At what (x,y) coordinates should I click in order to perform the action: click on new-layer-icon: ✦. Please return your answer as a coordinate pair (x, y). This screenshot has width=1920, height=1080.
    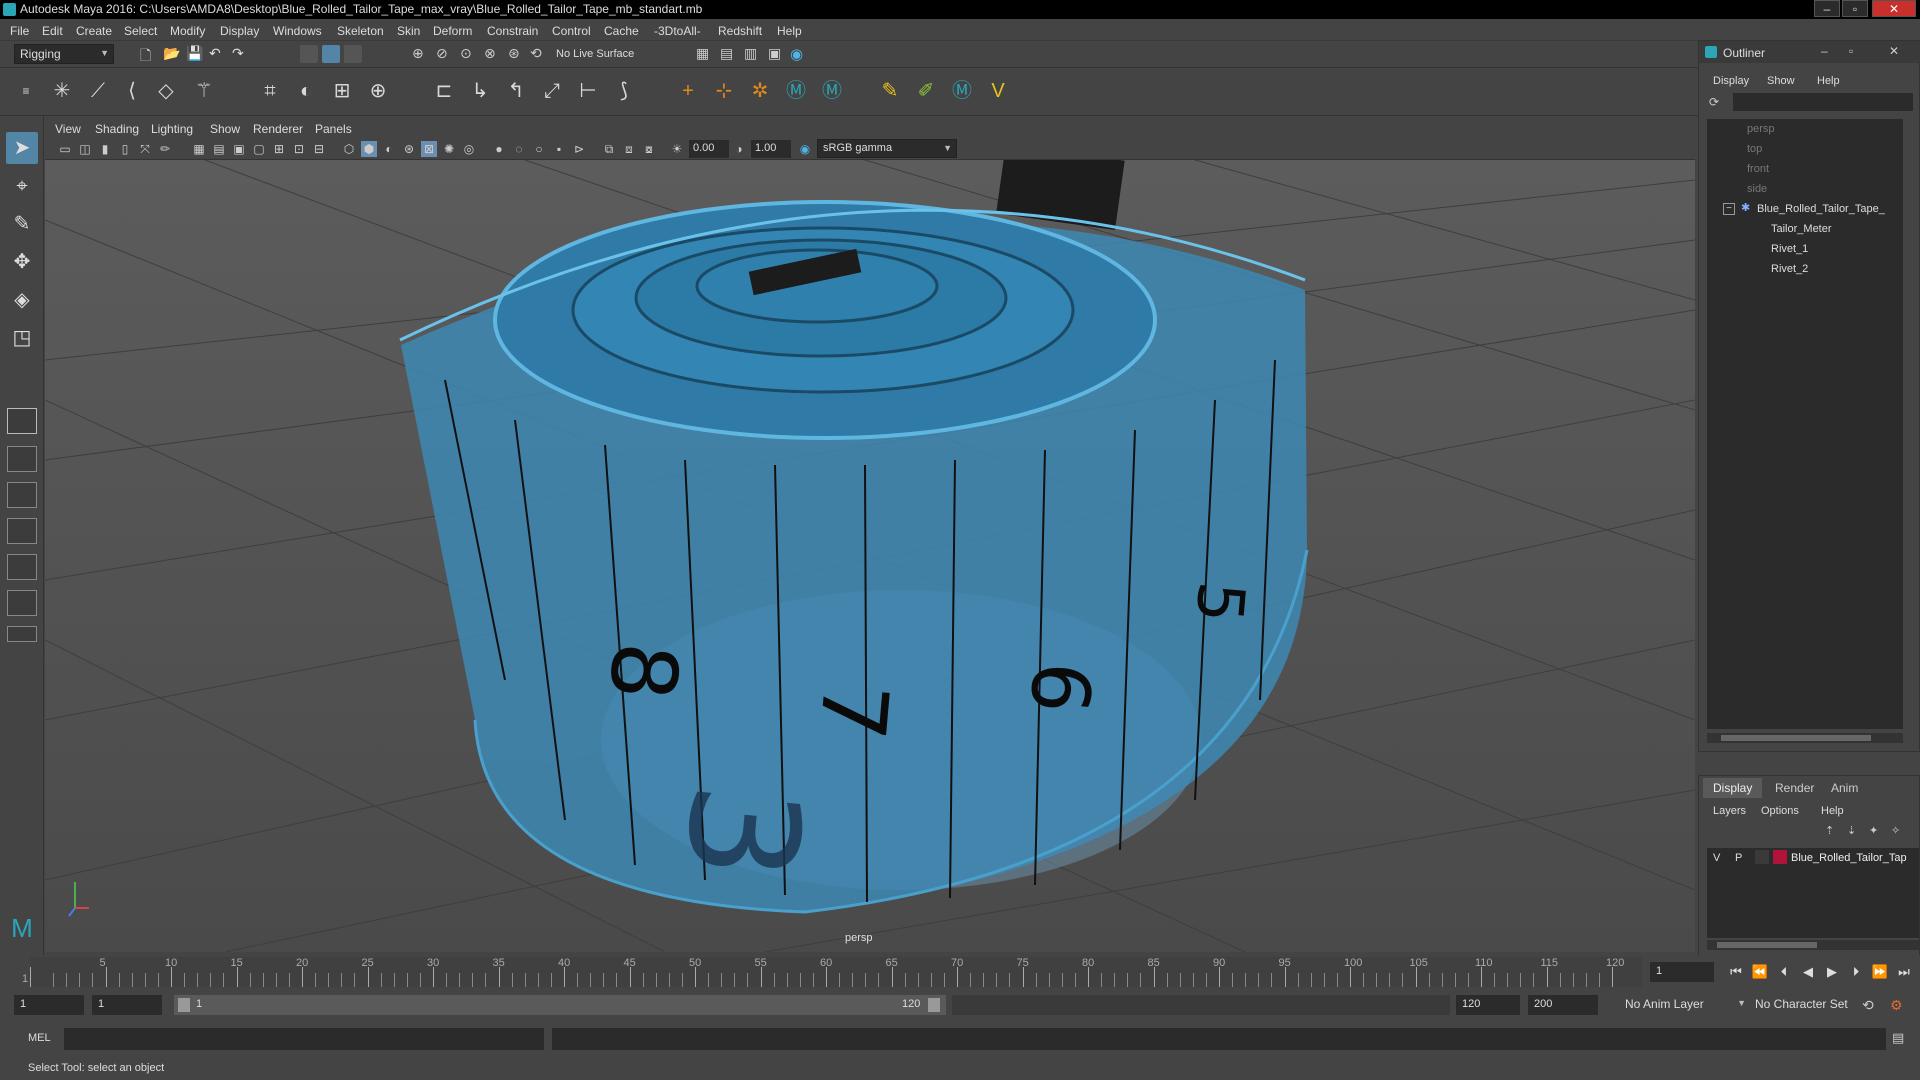
    Looking at the image, I should click on (1873, 830).